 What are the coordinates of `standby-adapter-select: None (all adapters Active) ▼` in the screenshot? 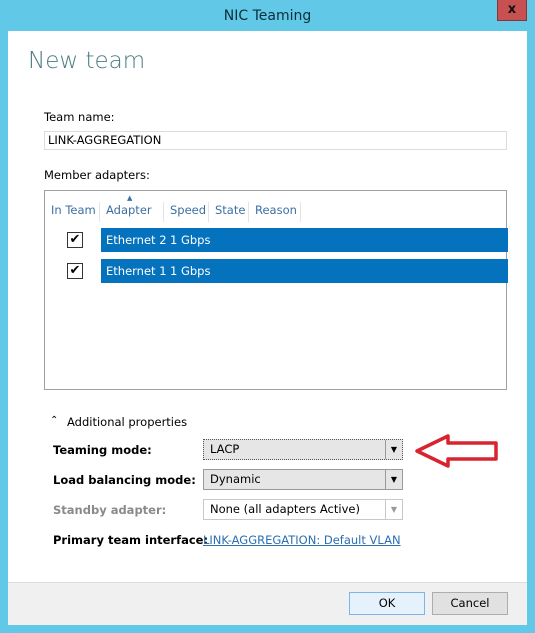 It's located at (303, 509).